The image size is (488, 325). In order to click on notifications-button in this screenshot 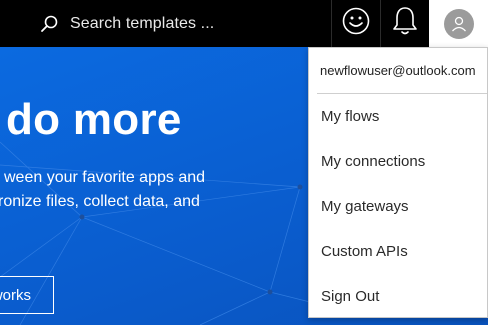, I will do `click(404, 23)`.